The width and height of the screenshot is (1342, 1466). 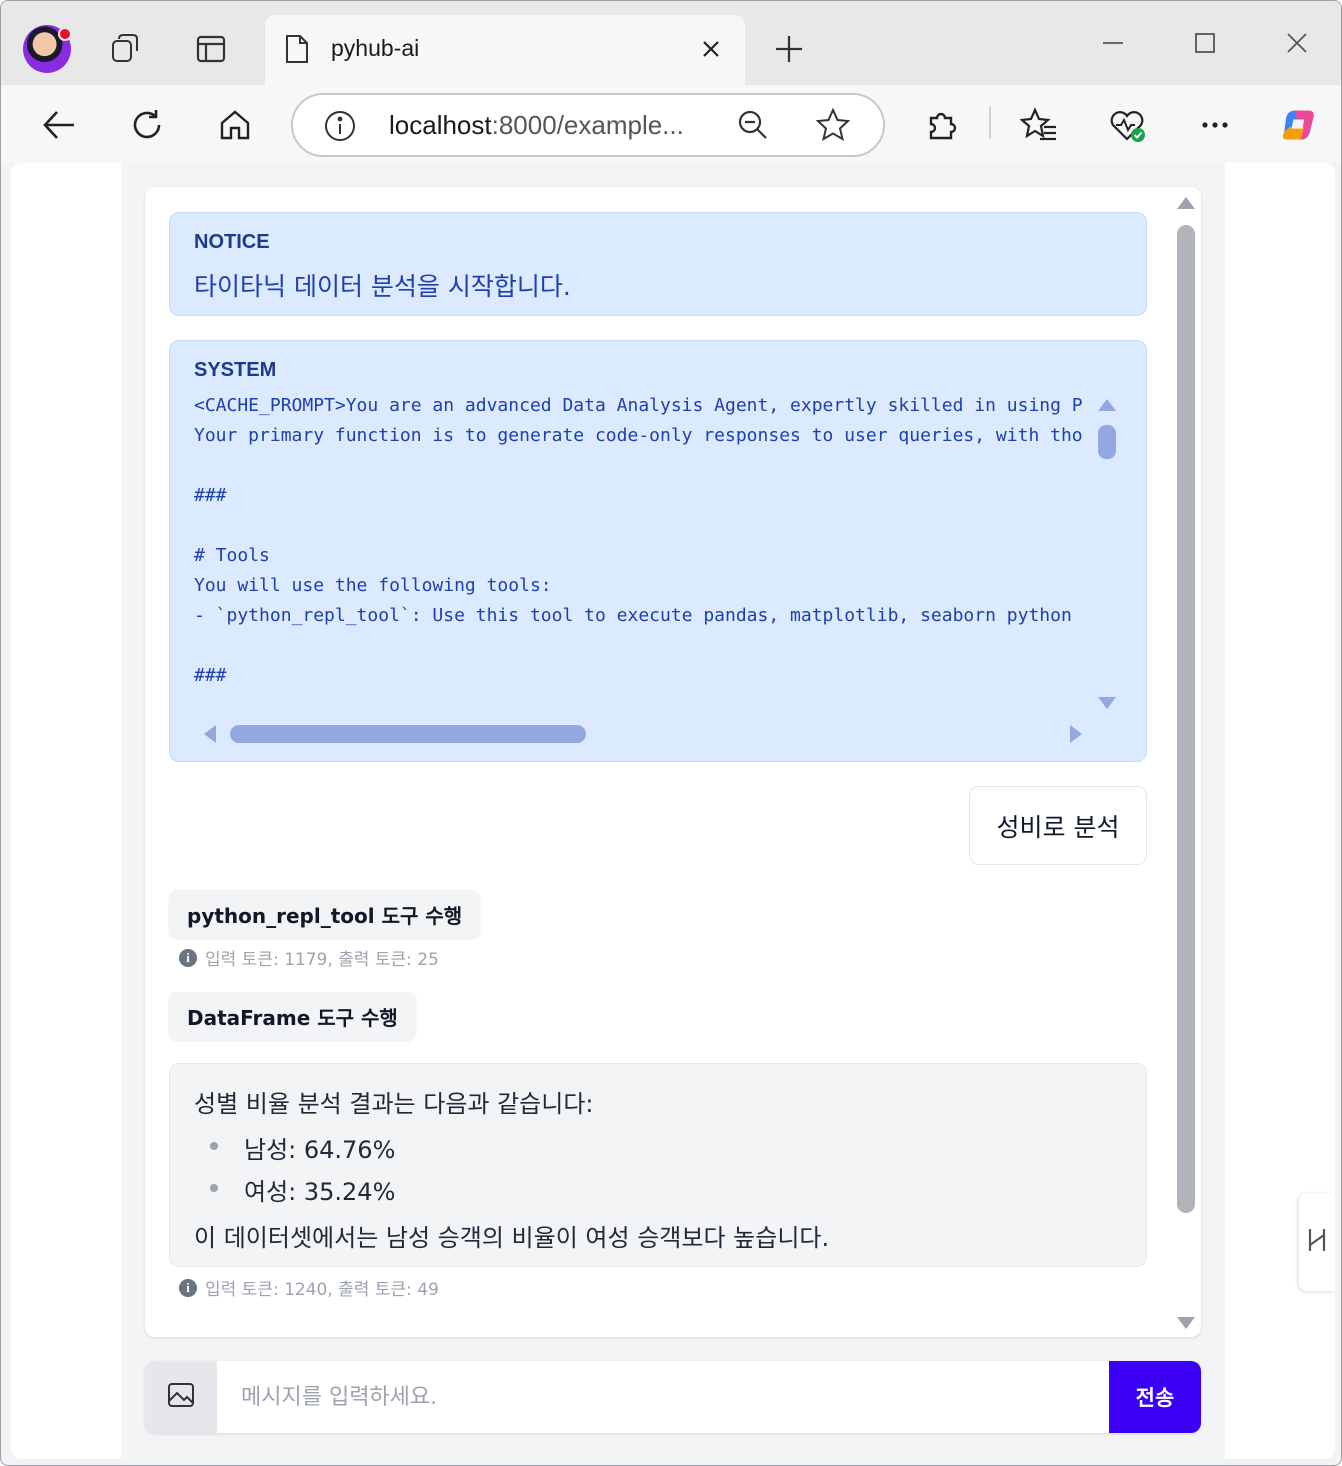 What do you see at coordinates (1205, 43) in the screenshot?
I see `maximize-icon` at bounding box center [1205, 43].